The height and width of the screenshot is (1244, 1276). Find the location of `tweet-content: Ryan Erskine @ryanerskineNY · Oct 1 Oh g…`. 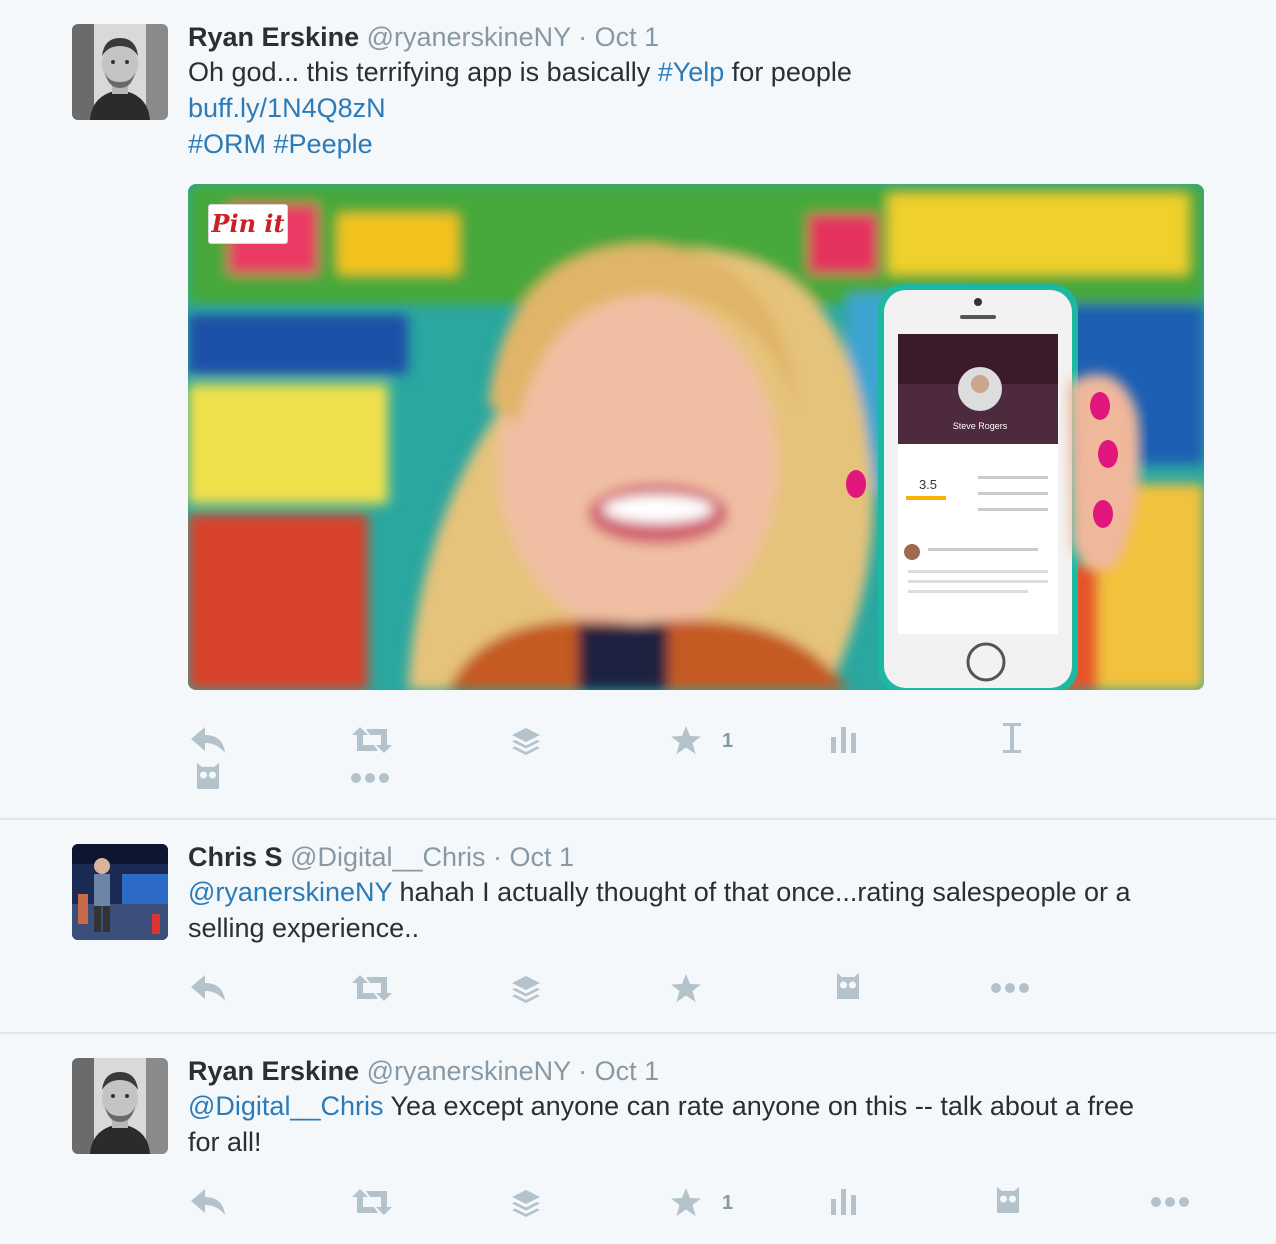

tweet-content: Ryan Erskine @ryanerskineNY · Oct 1 Oh g… is located at coordinates (697, 91).